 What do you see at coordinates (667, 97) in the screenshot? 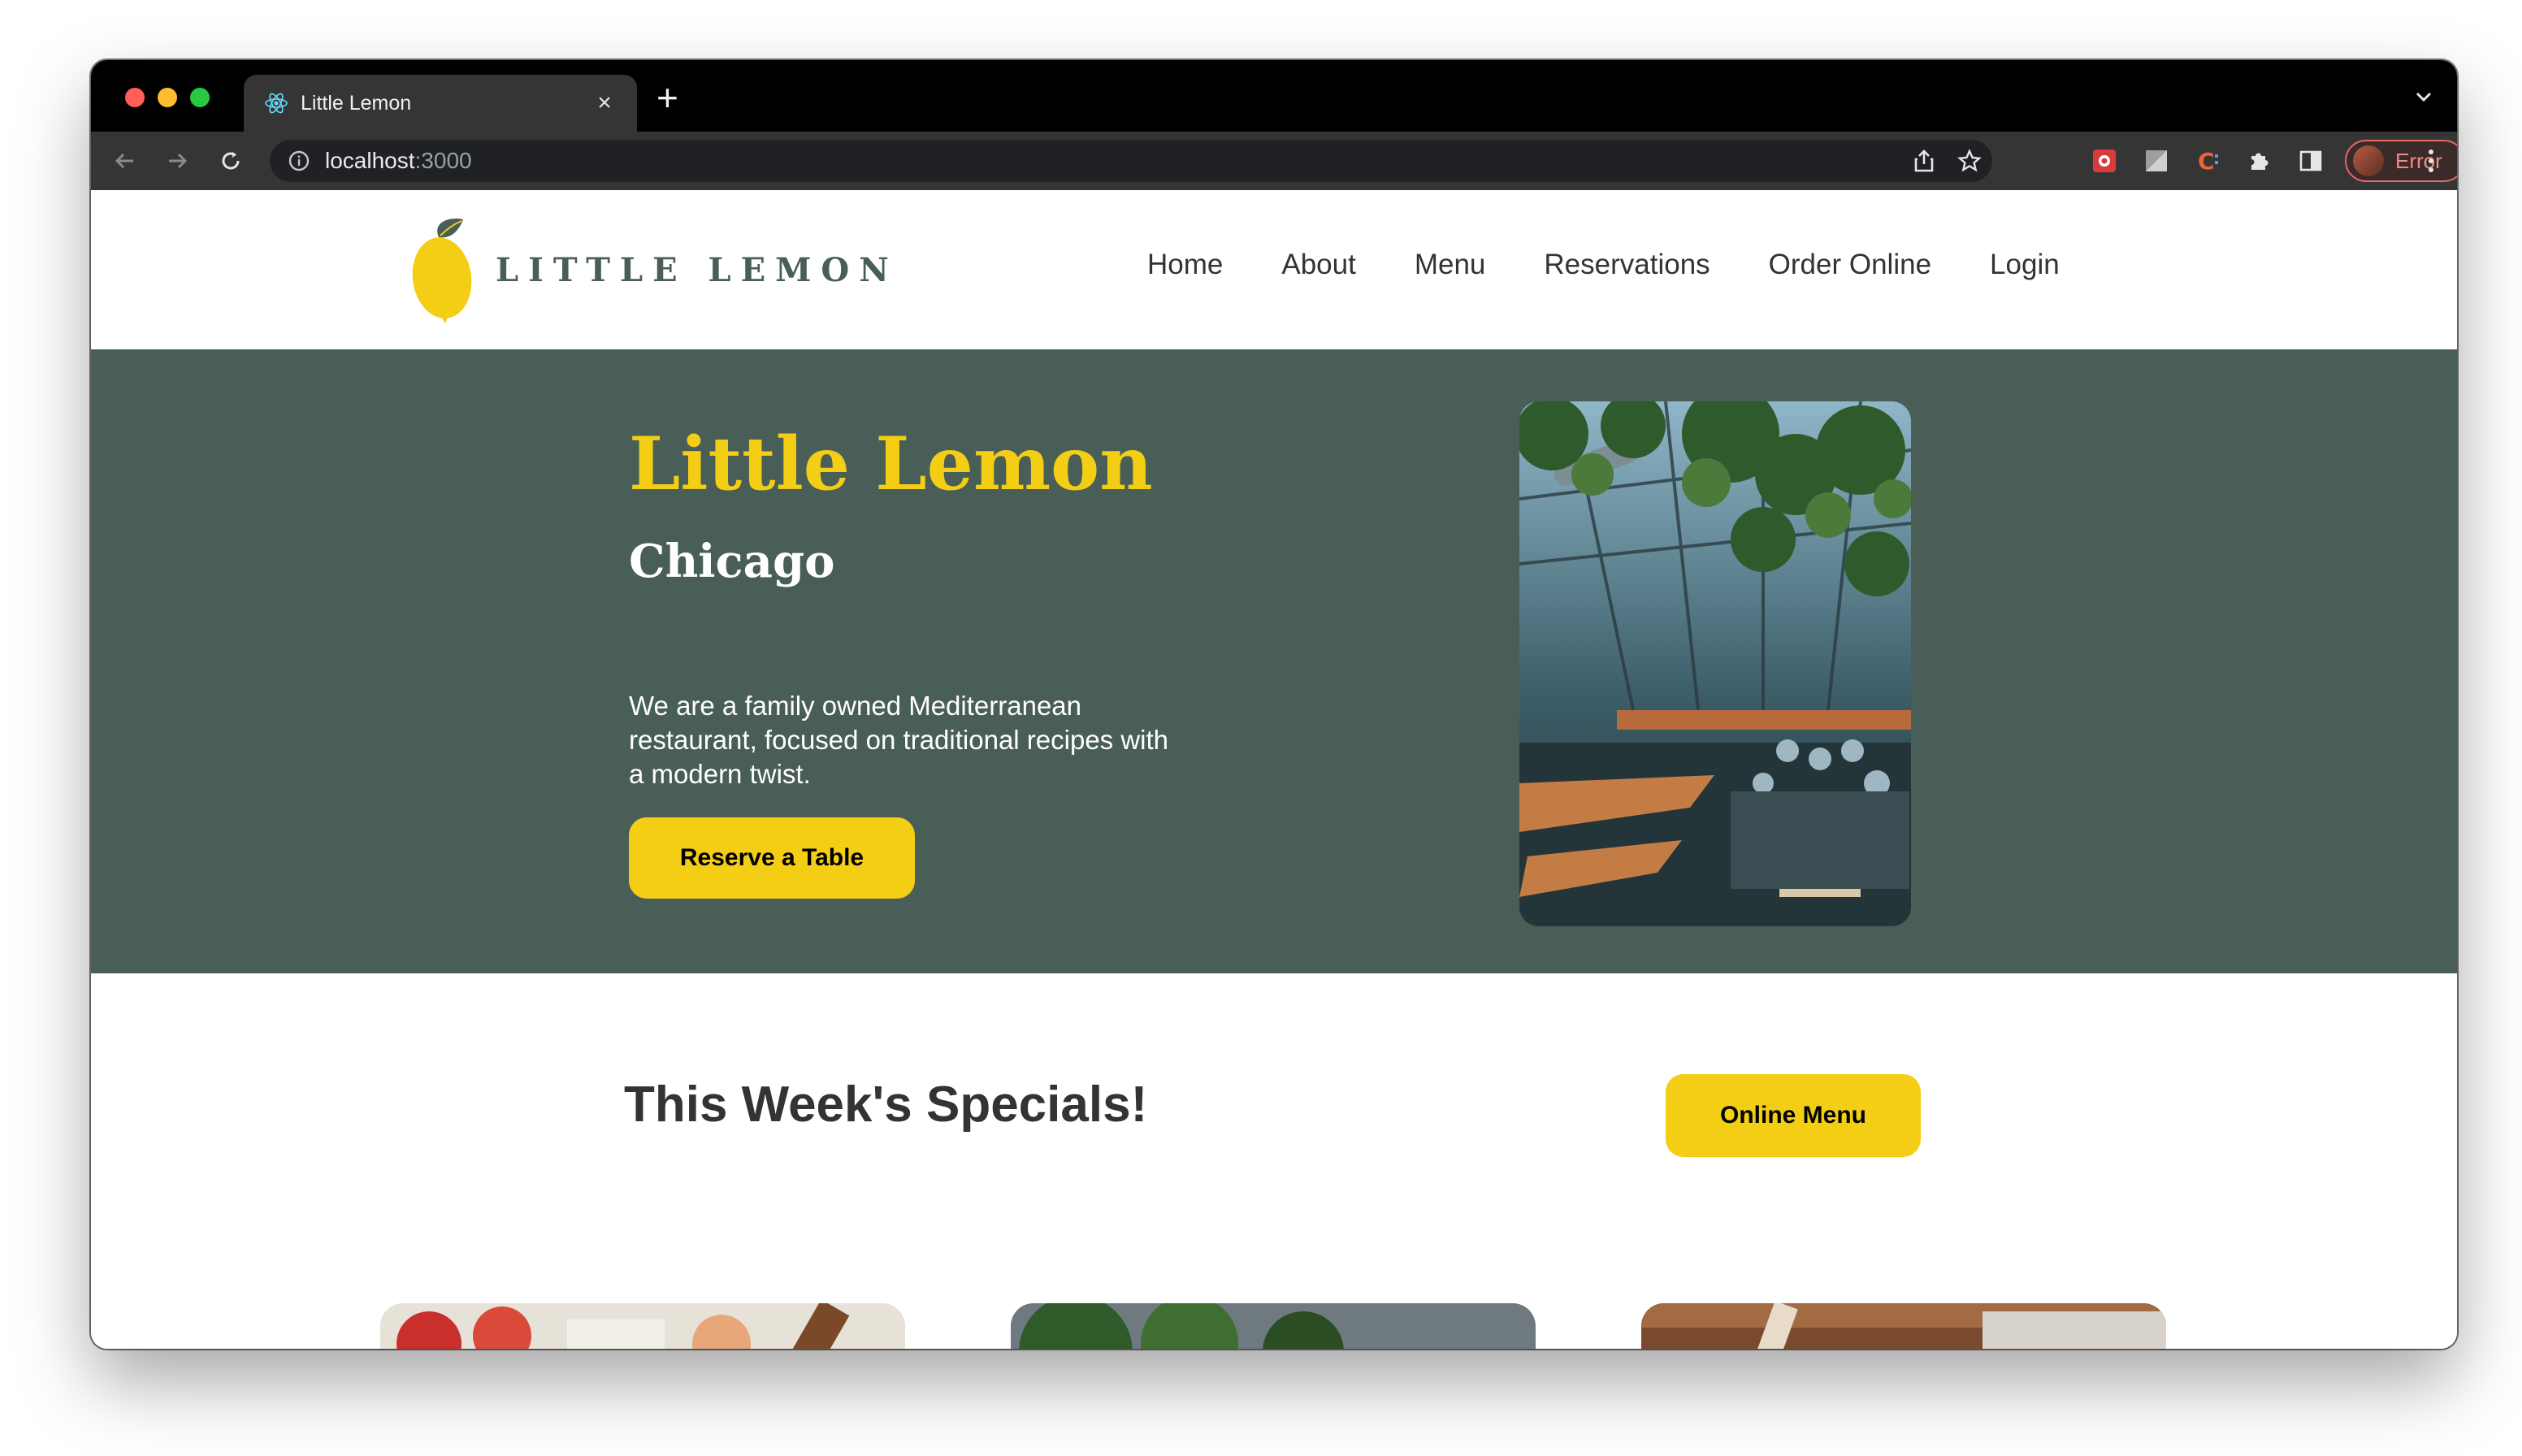
I see `new-tab-button: +` at bounding box center [667, 97].